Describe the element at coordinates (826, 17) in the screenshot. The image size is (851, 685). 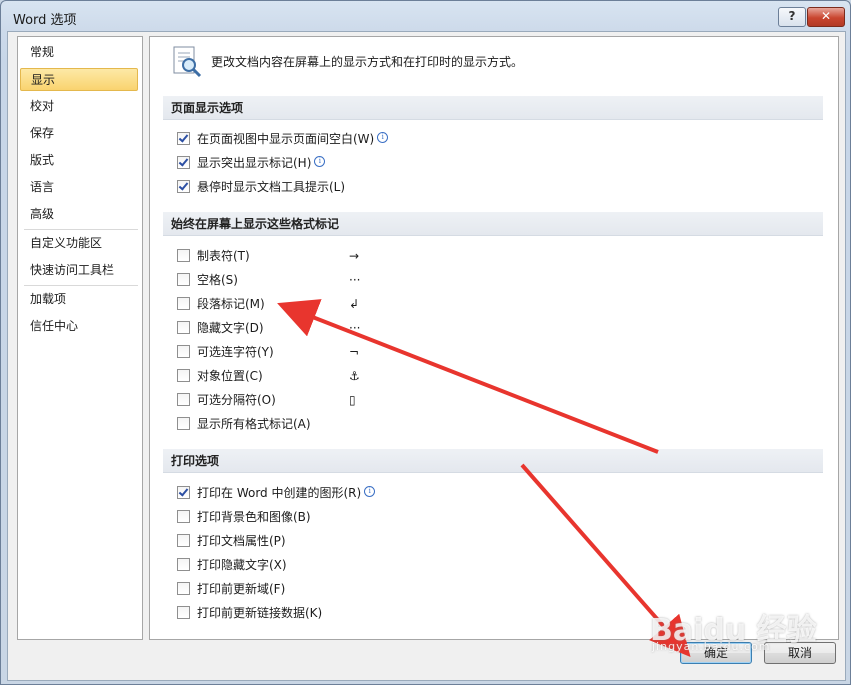
I see `close-button: ✕` at that location.